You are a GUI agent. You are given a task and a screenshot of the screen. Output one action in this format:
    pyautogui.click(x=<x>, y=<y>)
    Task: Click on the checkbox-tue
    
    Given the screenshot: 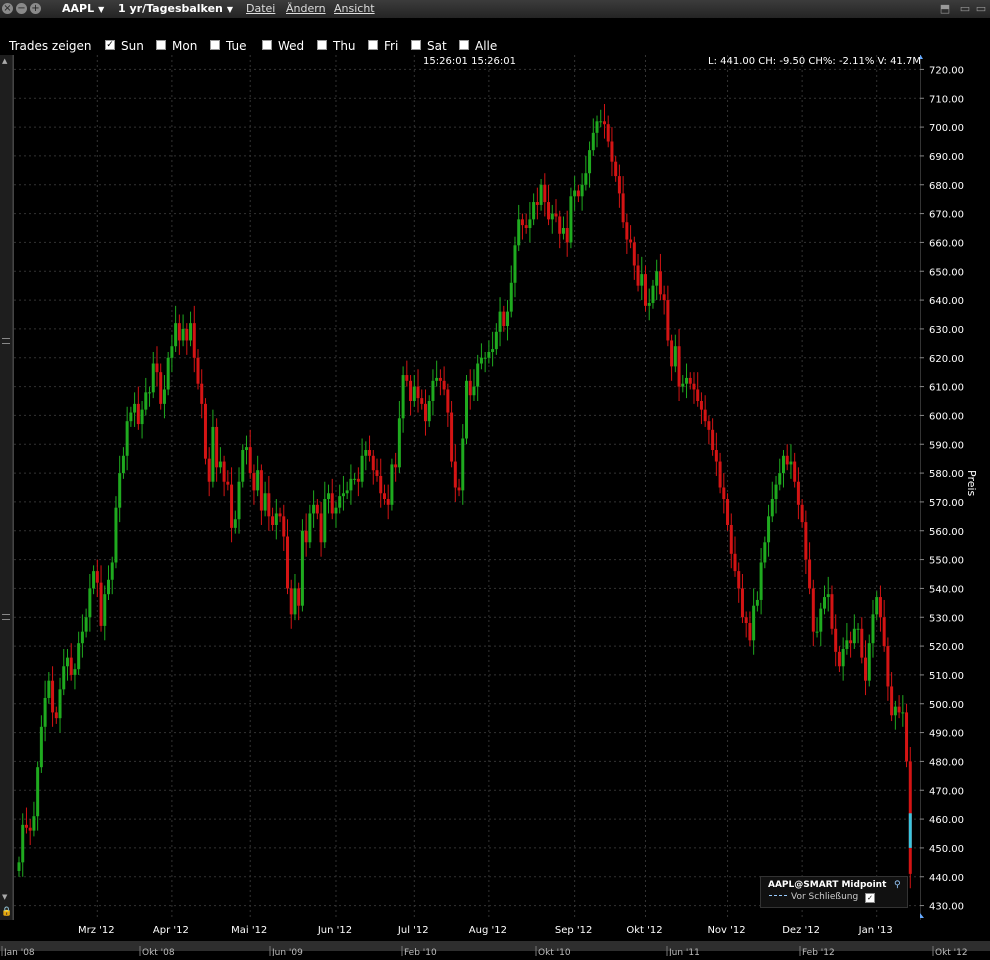 What is the action you would take?
    pyautogui.click(x=215, y=45)
    